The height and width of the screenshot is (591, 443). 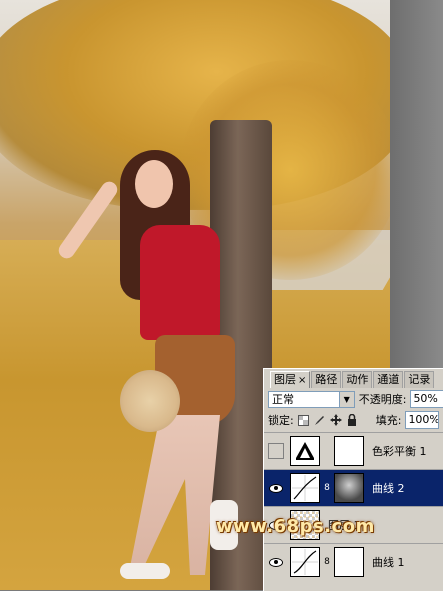 I want to click on lock-all-icon, so click(x=352, y=420).